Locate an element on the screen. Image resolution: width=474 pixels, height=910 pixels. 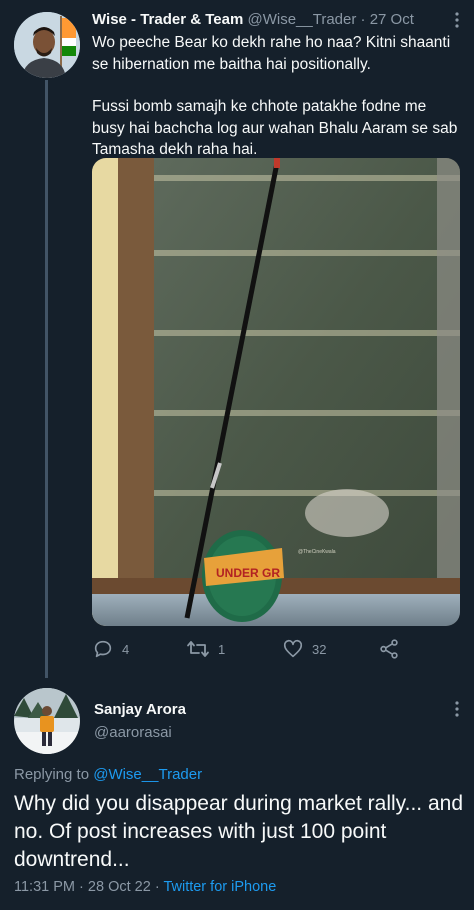
user-handle: @Wise__Trader is located at coordinates (301, 19).